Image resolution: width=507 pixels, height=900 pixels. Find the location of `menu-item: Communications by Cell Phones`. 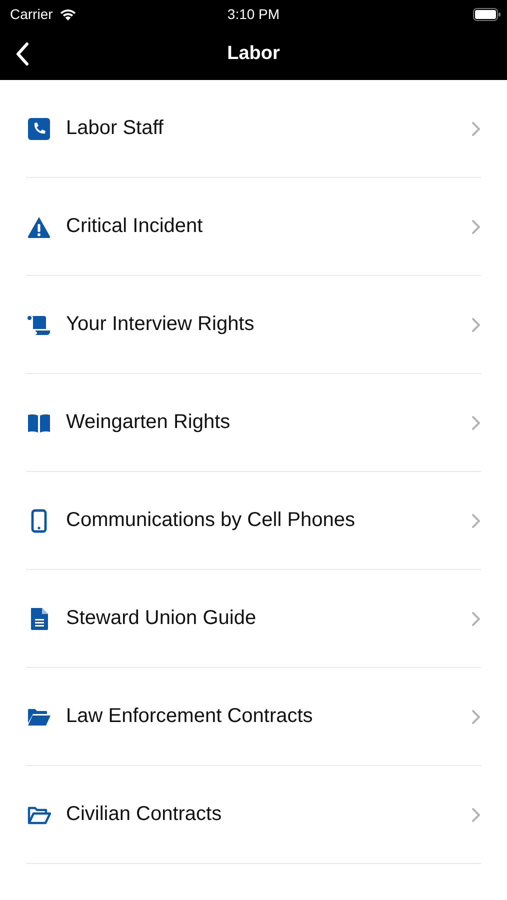

menu-item: Communications by Cell Phones is located at coordinates (253, 521).